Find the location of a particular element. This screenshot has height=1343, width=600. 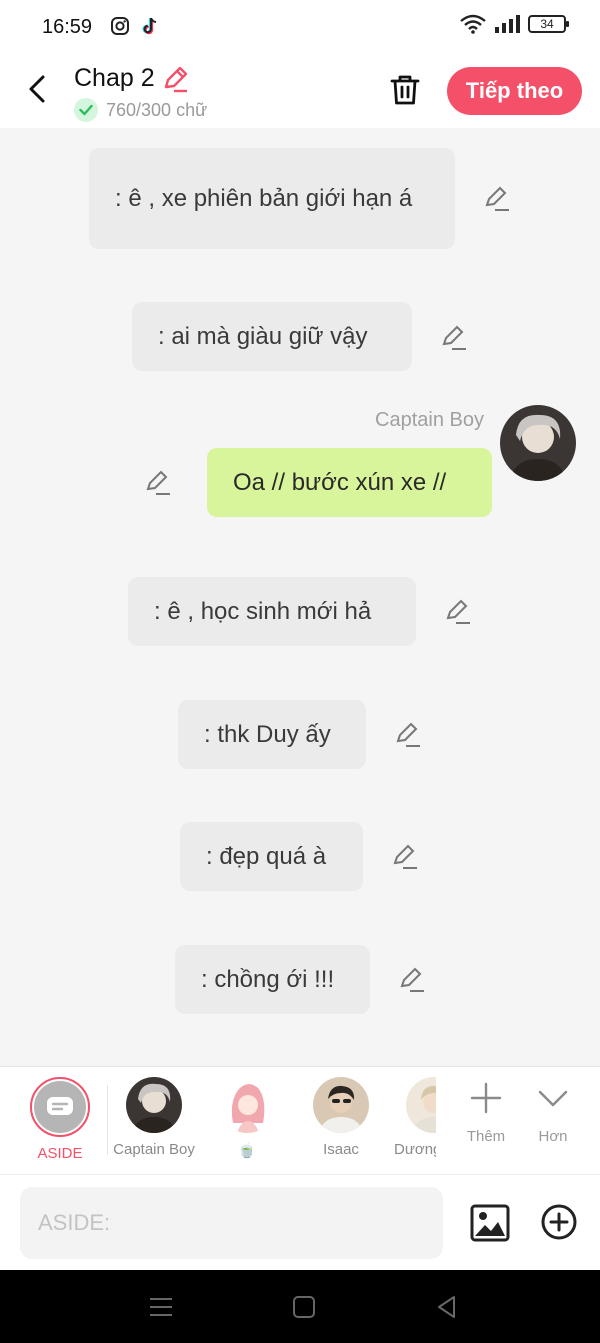

home-icon is located at coordinates (304, 1307).